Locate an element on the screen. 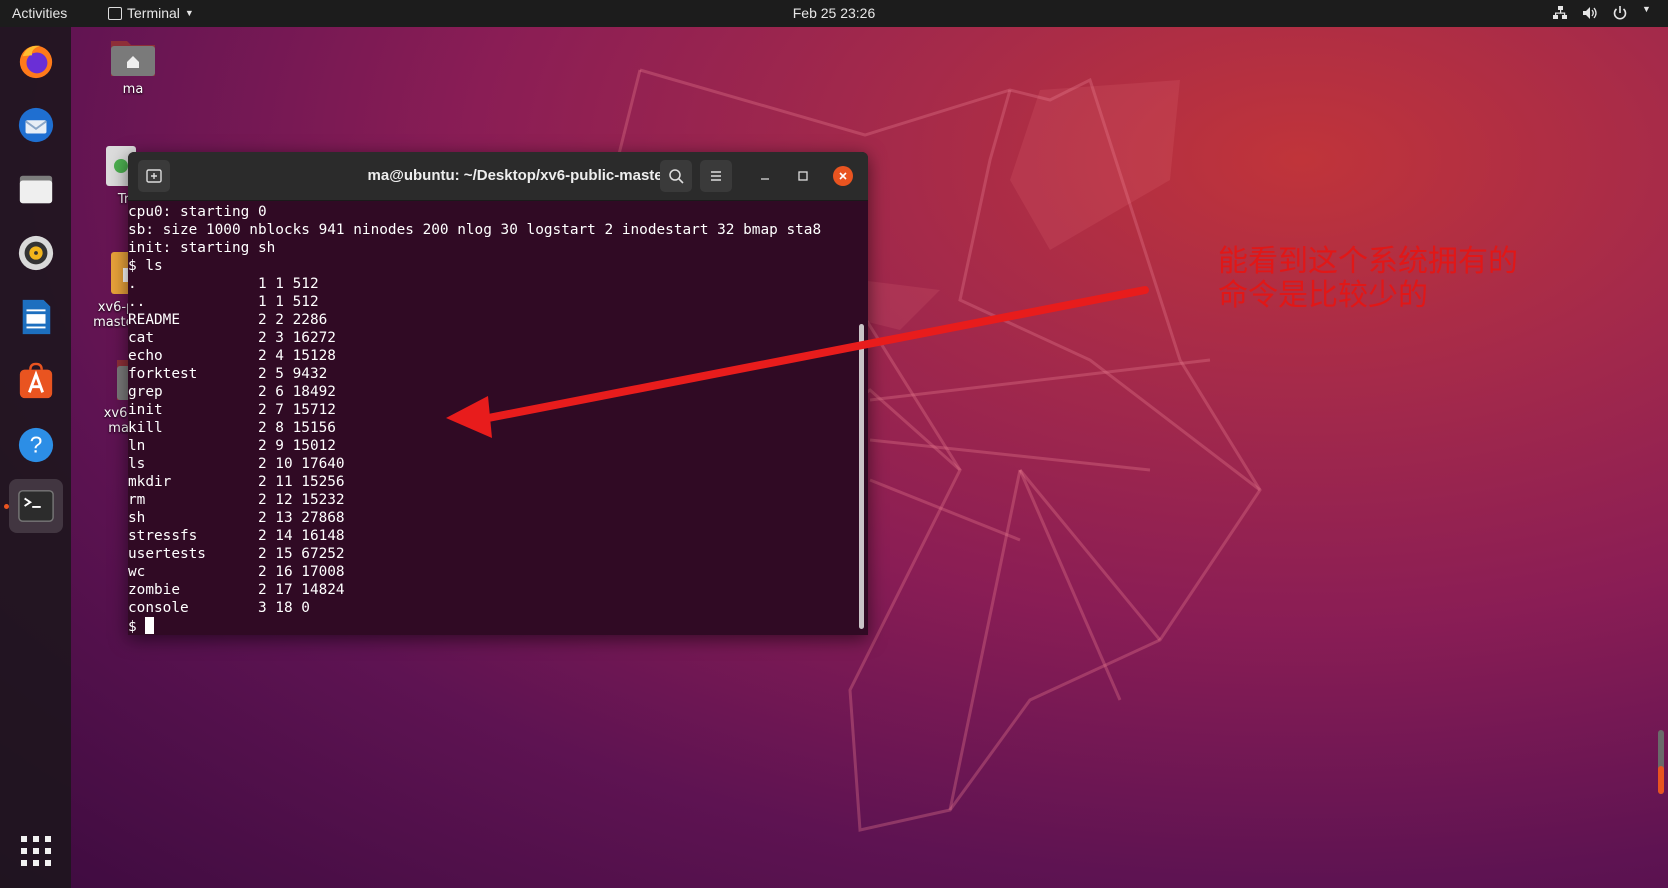 This screenshot has height=888, width=1668. terminal-line: grep 2 6 18492 is located at coordinates (232, 392).